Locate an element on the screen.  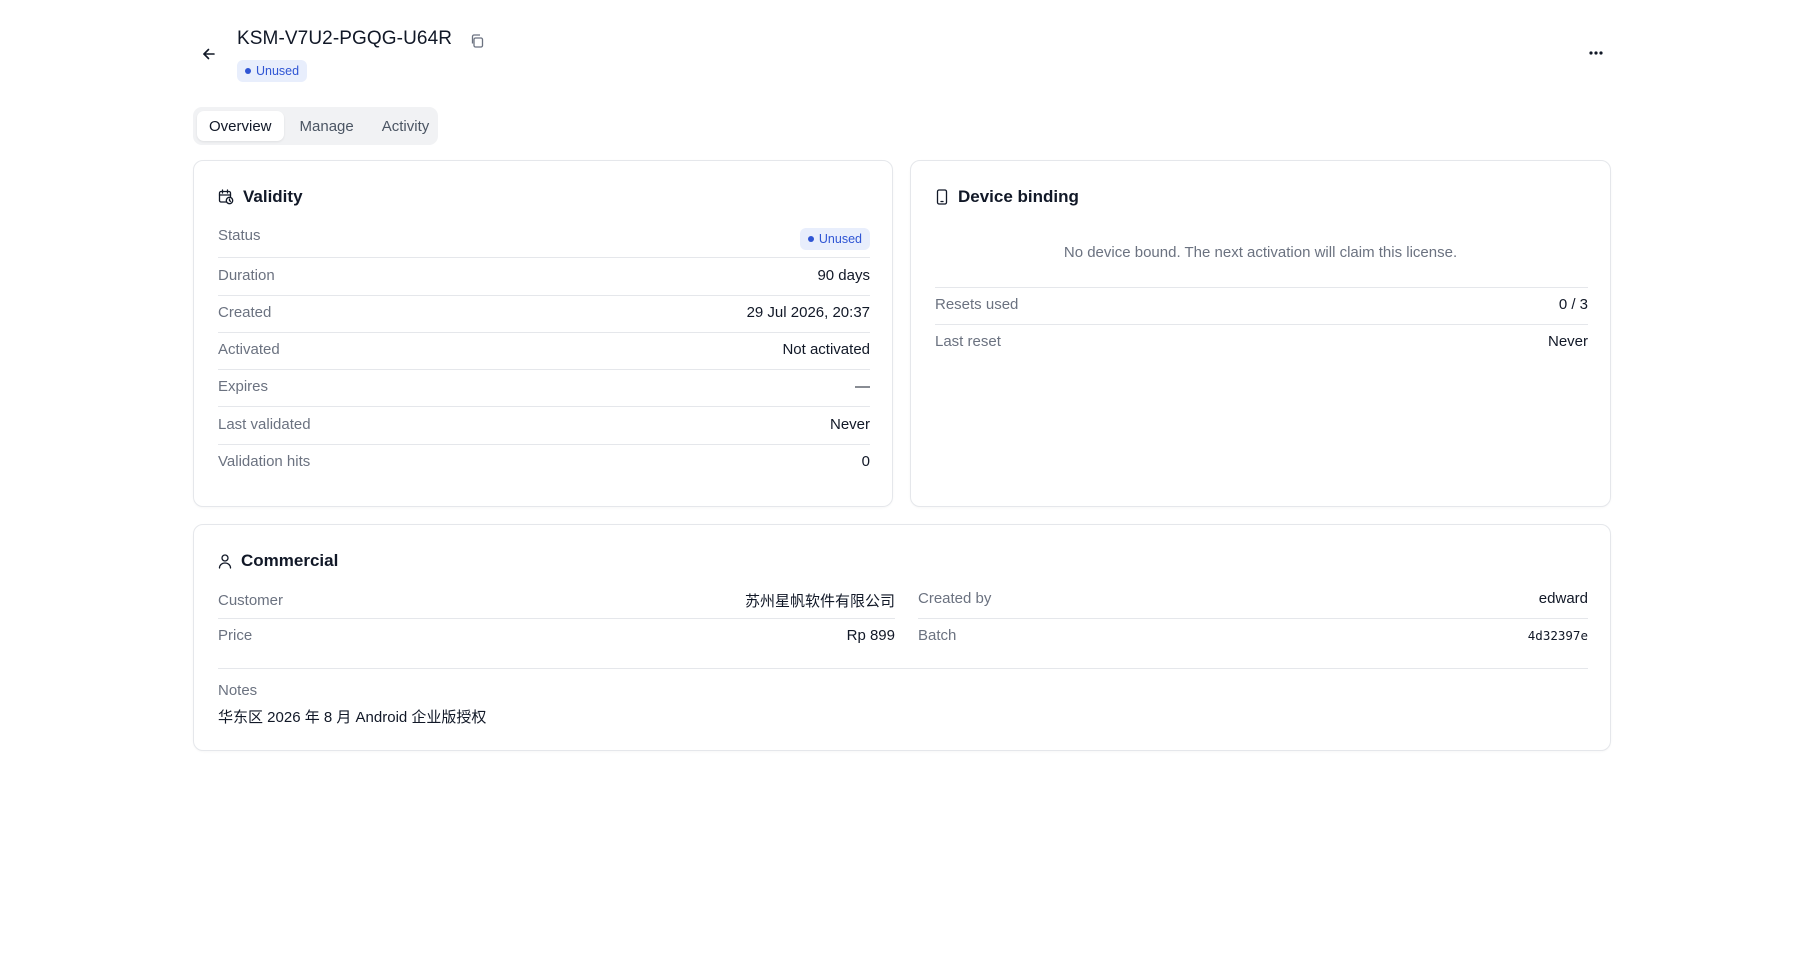
row-label: Last reset is located at coordinates (968, 341).